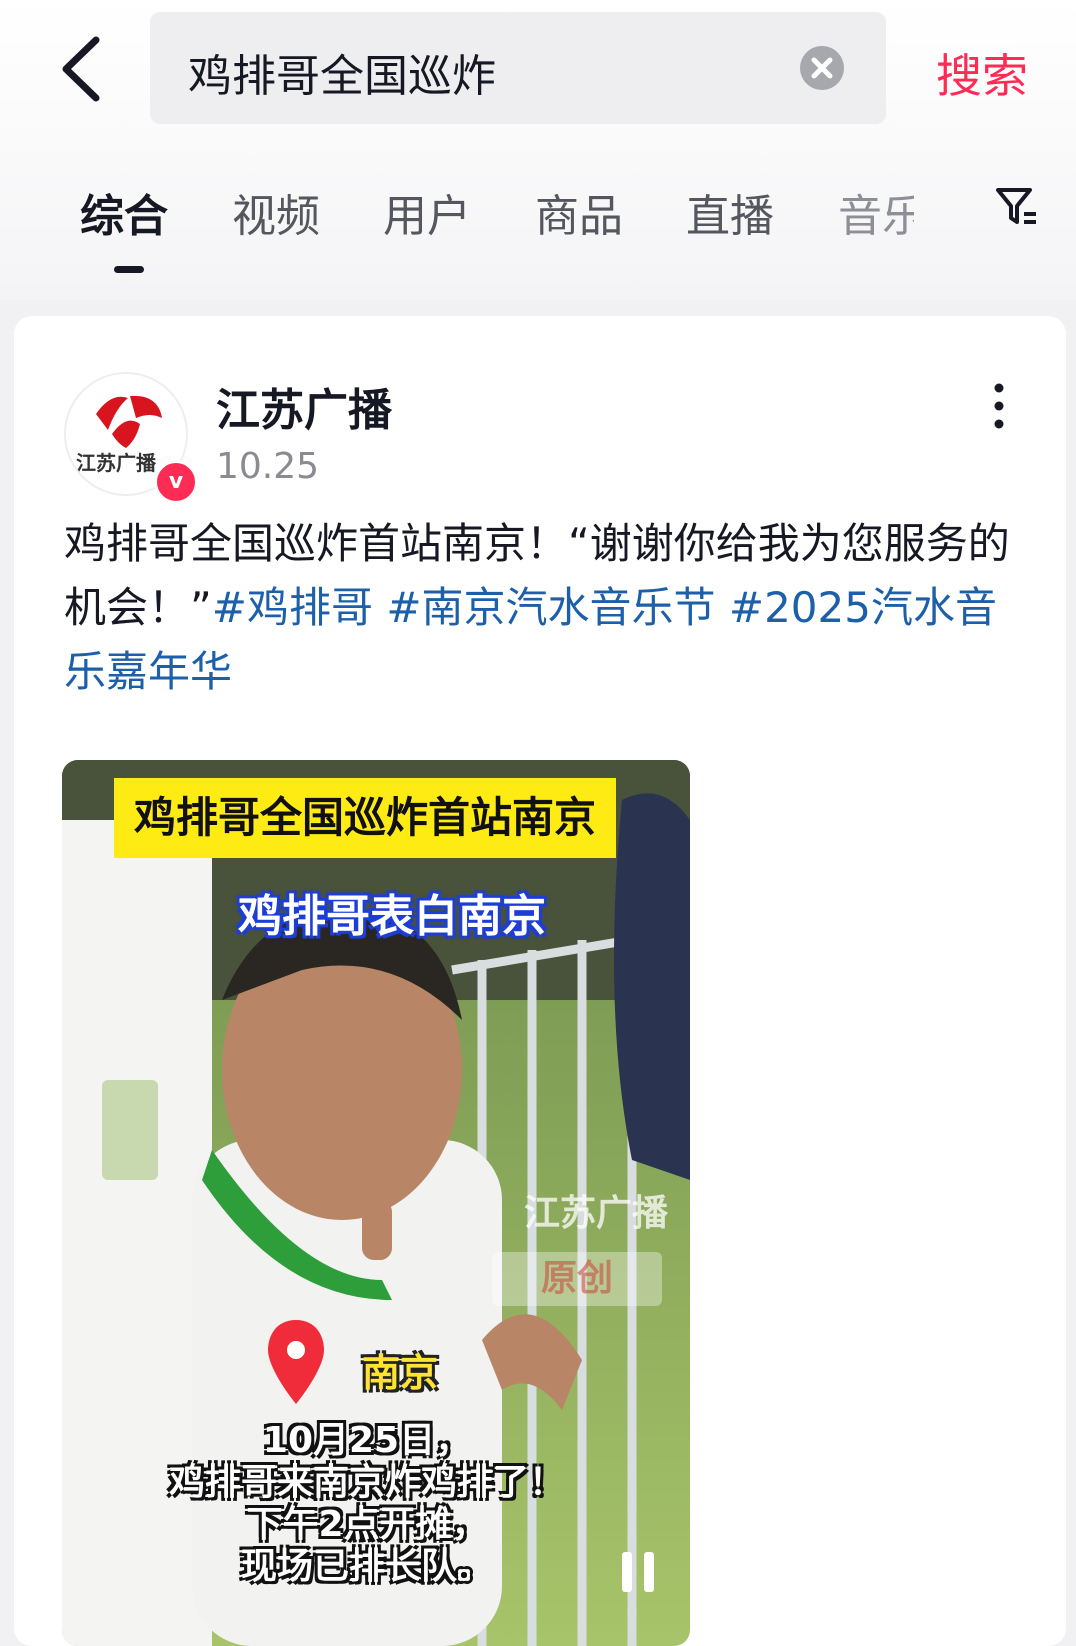  What do you see at coordinates (365, 818) in the screenshot?
I see `video-title-banner: 鸡排哥全国巡炸首站南京` at bounding box center [365, 818].